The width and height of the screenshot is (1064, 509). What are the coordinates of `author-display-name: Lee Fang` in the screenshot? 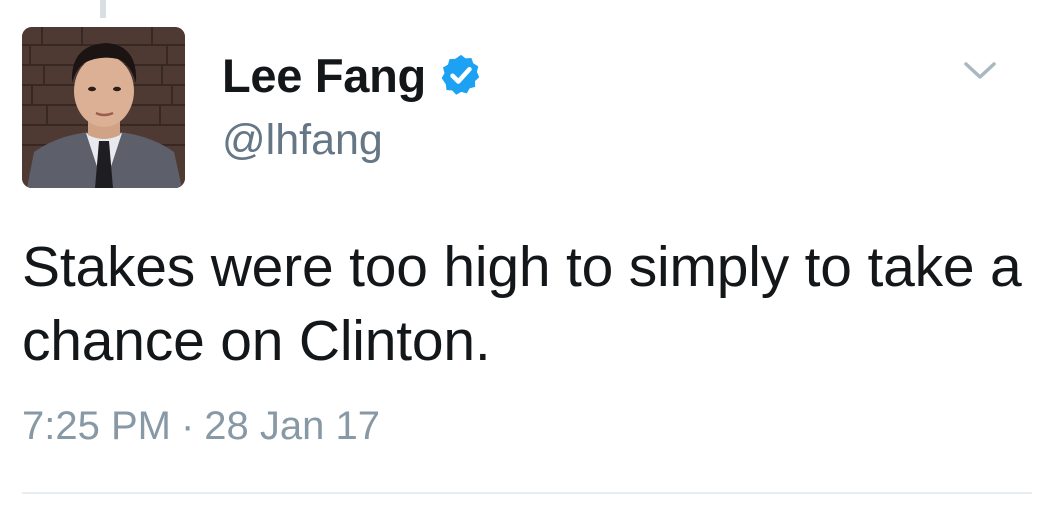 It's located at (324, 75).